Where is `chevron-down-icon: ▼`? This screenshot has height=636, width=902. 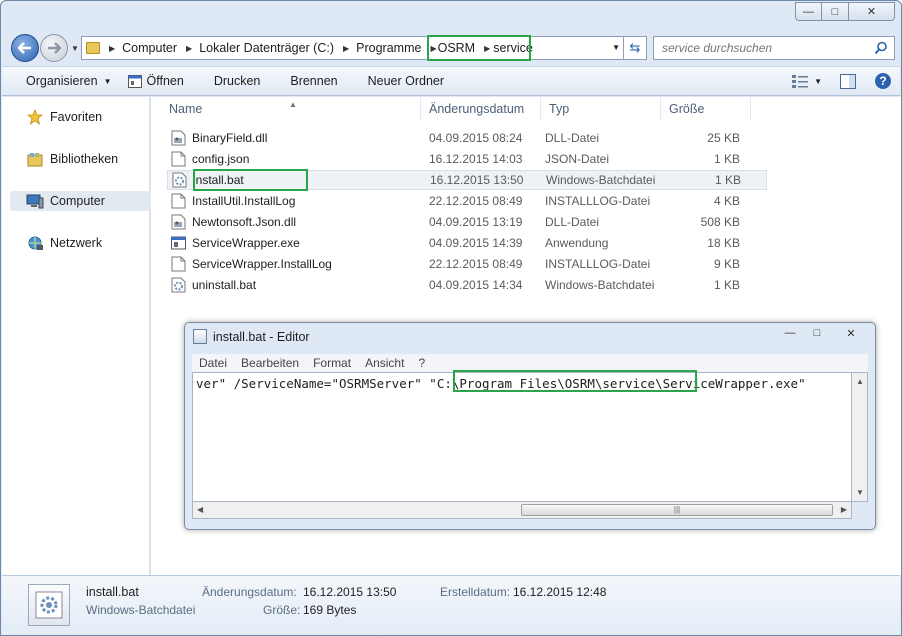
chevron-down-icon: ▼ is located at coordinates (818, 81).